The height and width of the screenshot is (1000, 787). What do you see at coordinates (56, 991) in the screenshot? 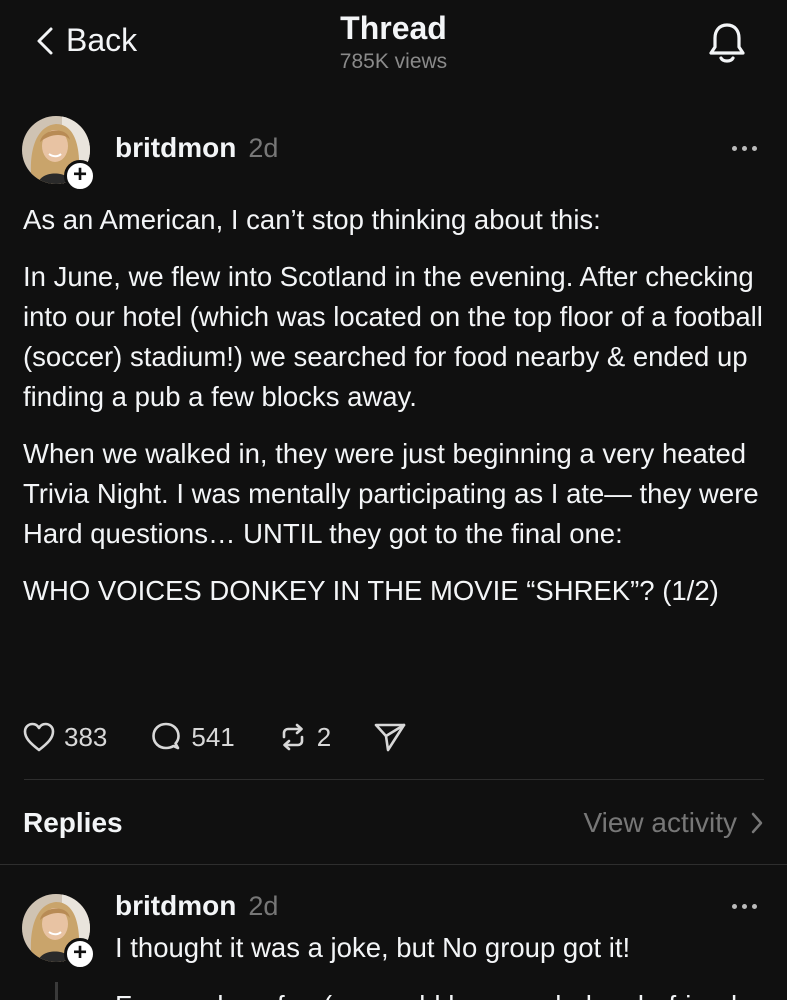
I see `thread-line` at bounding box center [56, 991].